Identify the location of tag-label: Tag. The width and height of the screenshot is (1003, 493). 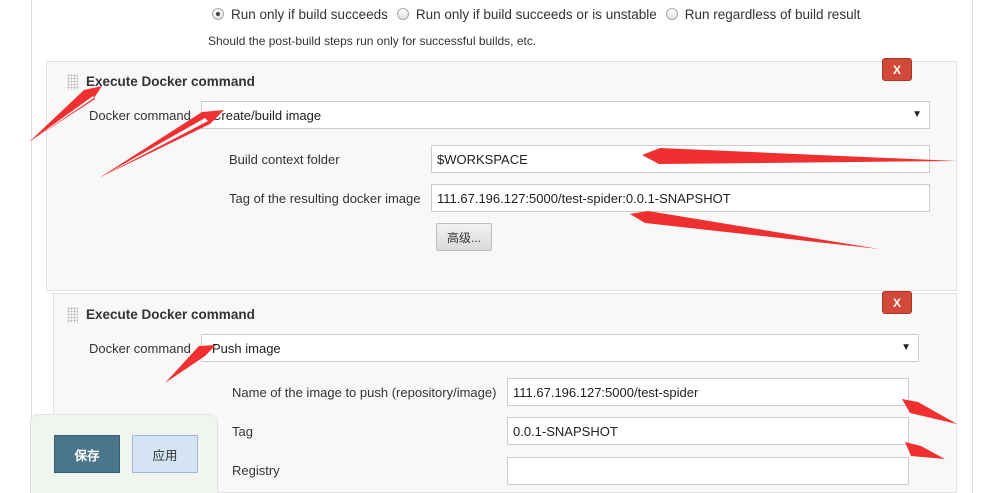
(242, 431).